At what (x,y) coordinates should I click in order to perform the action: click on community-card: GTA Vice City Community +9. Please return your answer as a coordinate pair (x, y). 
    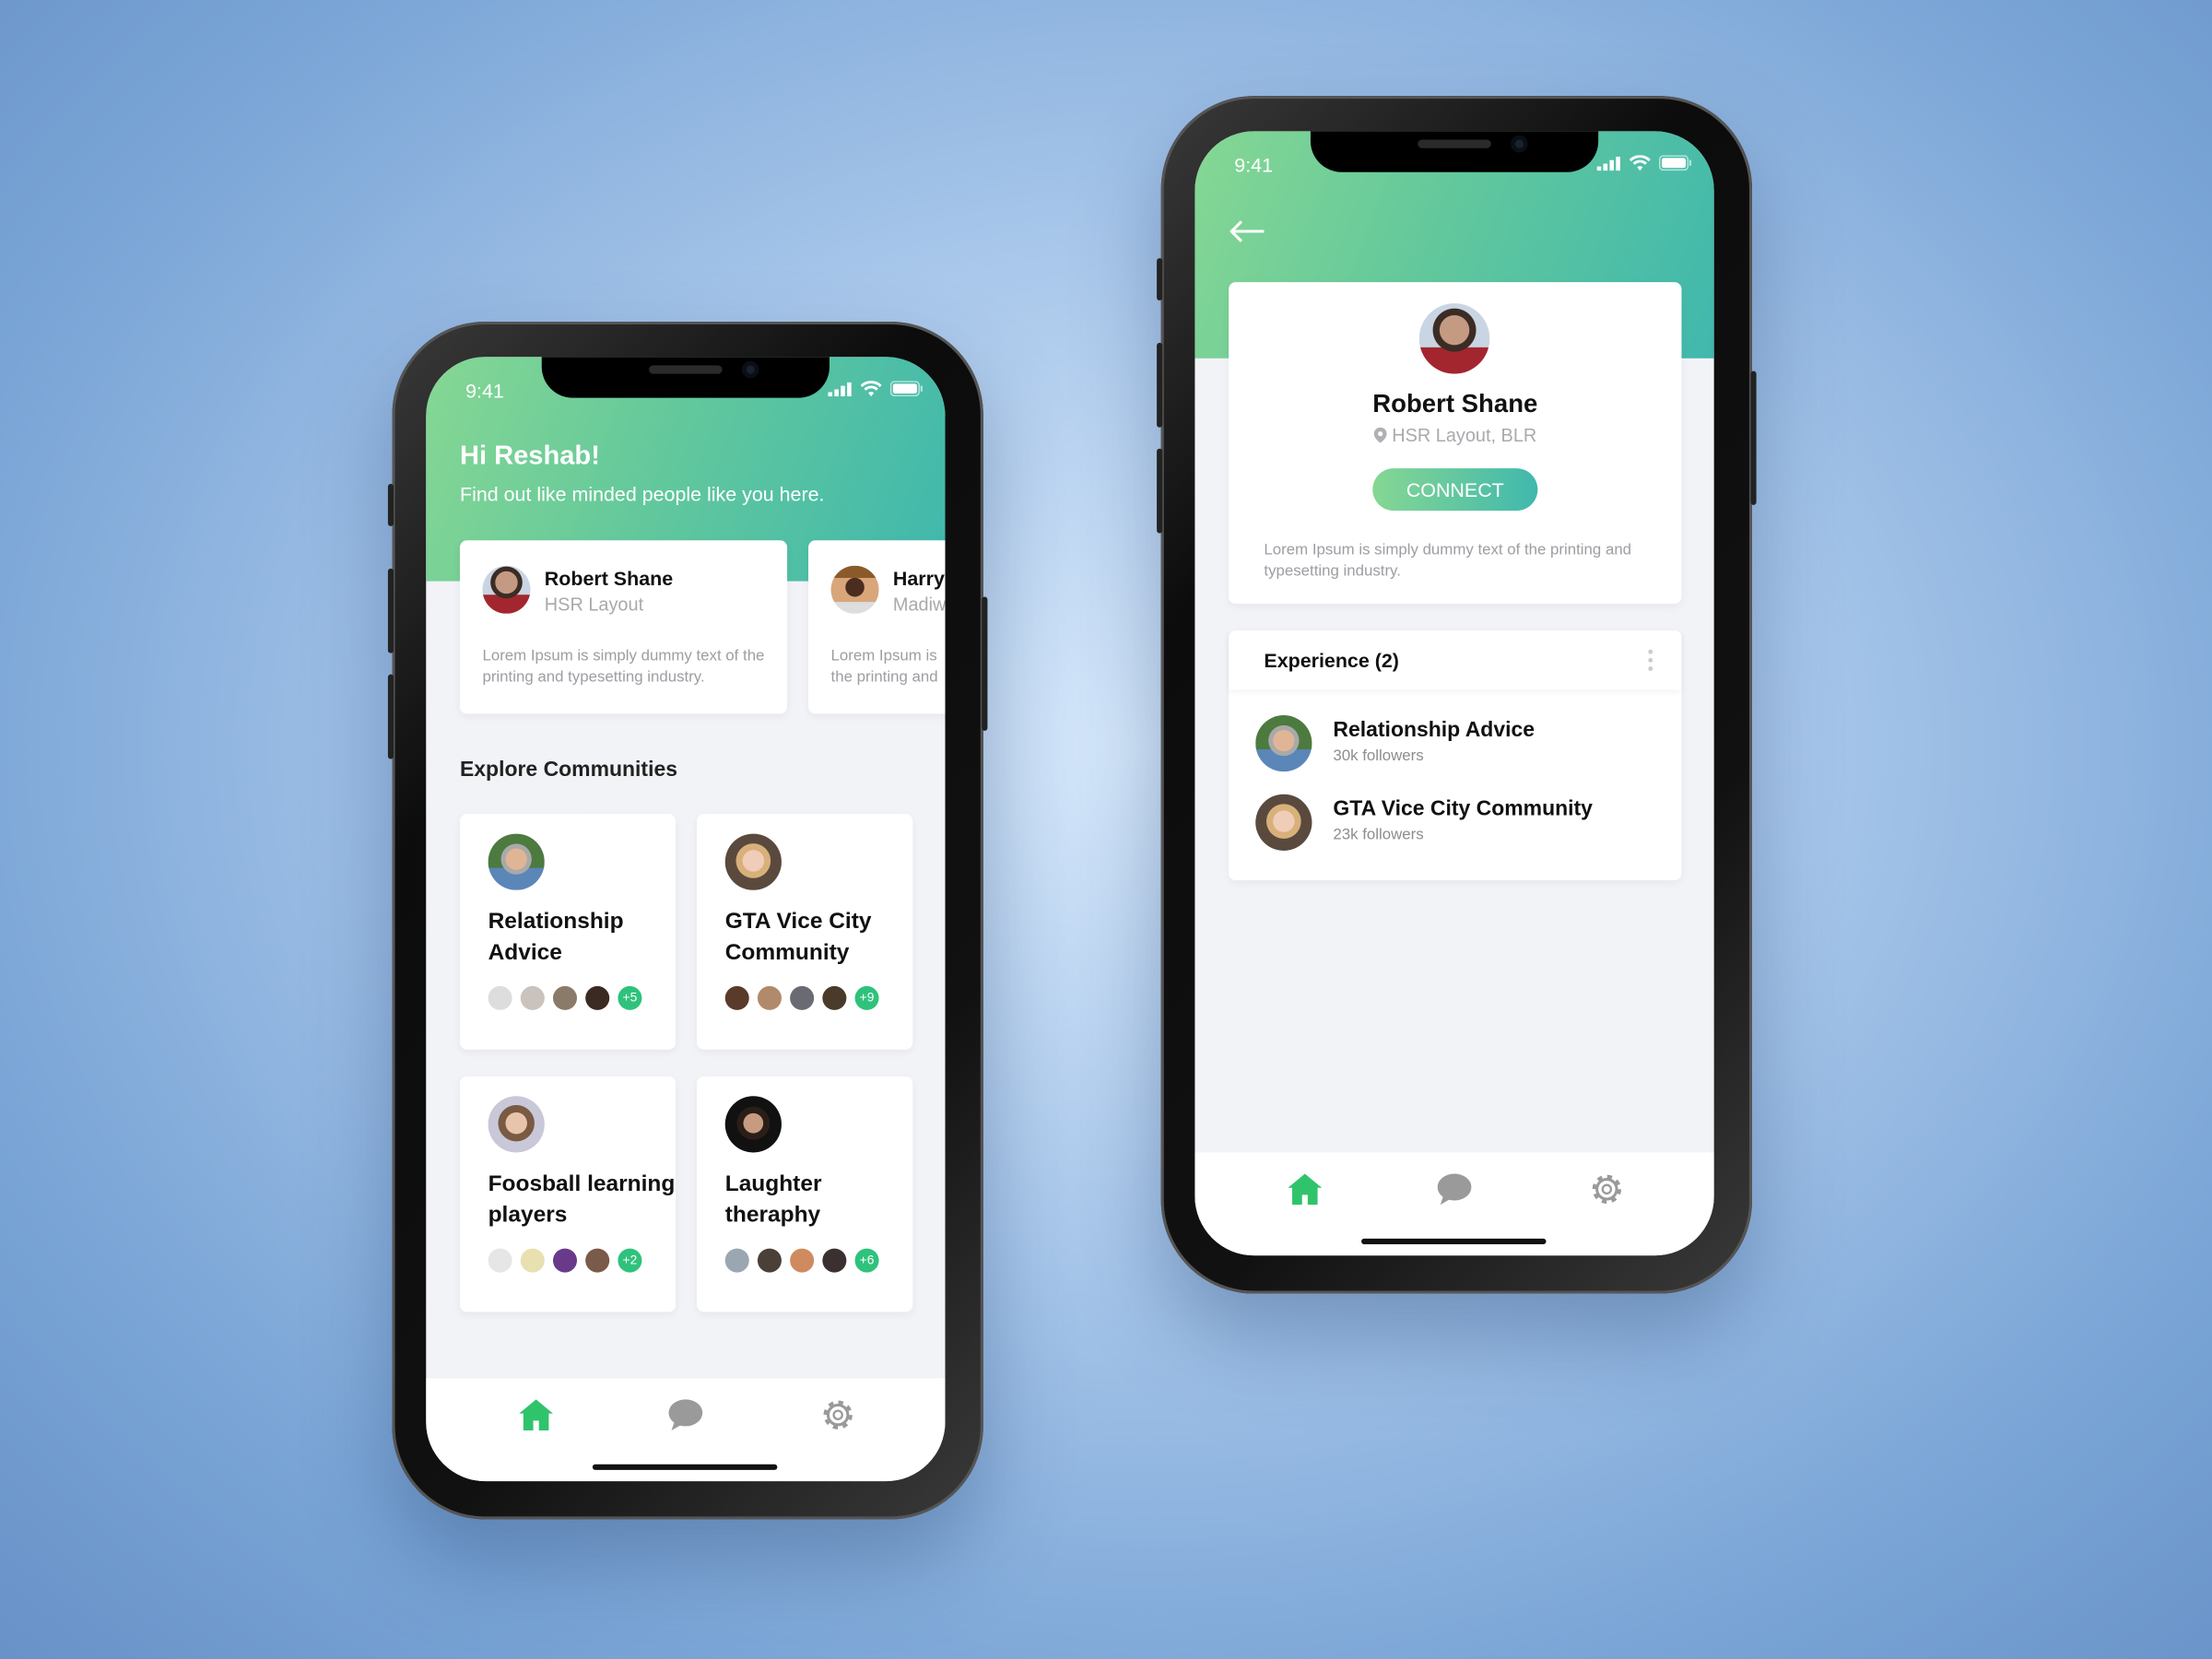
    Looking at the image, I should click on (805, 932).